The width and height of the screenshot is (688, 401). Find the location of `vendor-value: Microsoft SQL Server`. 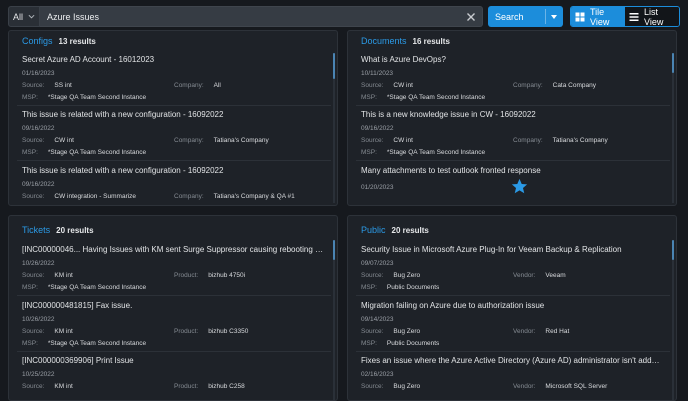

vendor-value: Microsoft SQL Server is located at coordinates (576, 386).